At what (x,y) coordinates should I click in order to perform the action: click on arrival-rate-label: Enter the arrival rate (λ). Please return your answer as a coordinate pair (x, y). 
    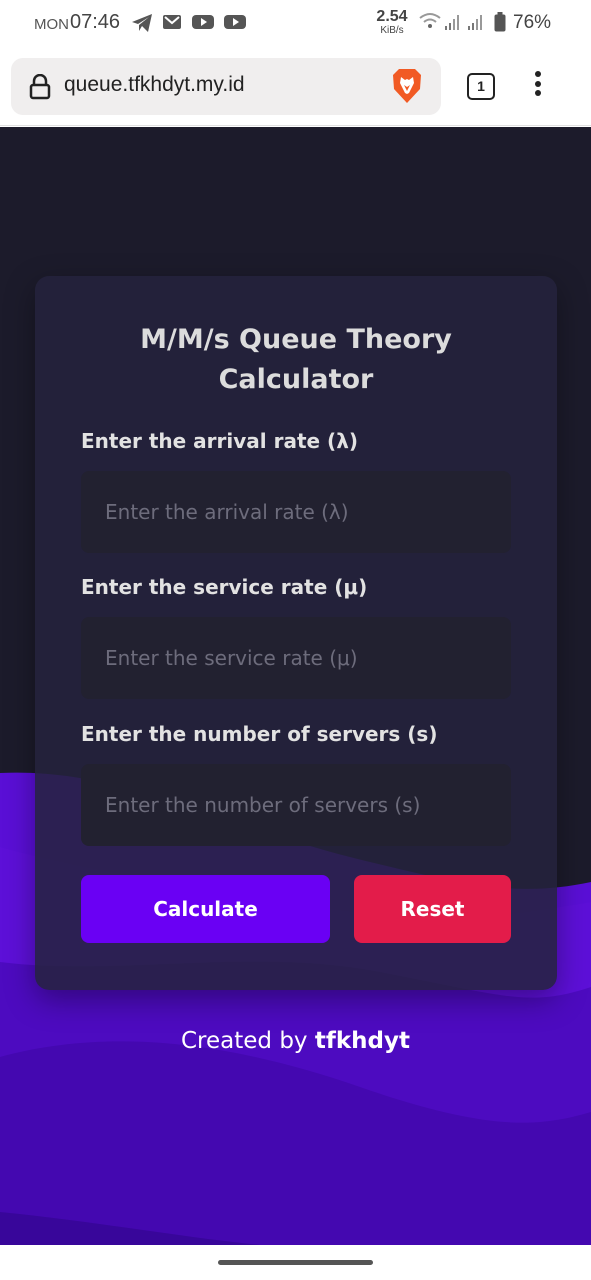
    Looking at the image, I should click on (219, 441).